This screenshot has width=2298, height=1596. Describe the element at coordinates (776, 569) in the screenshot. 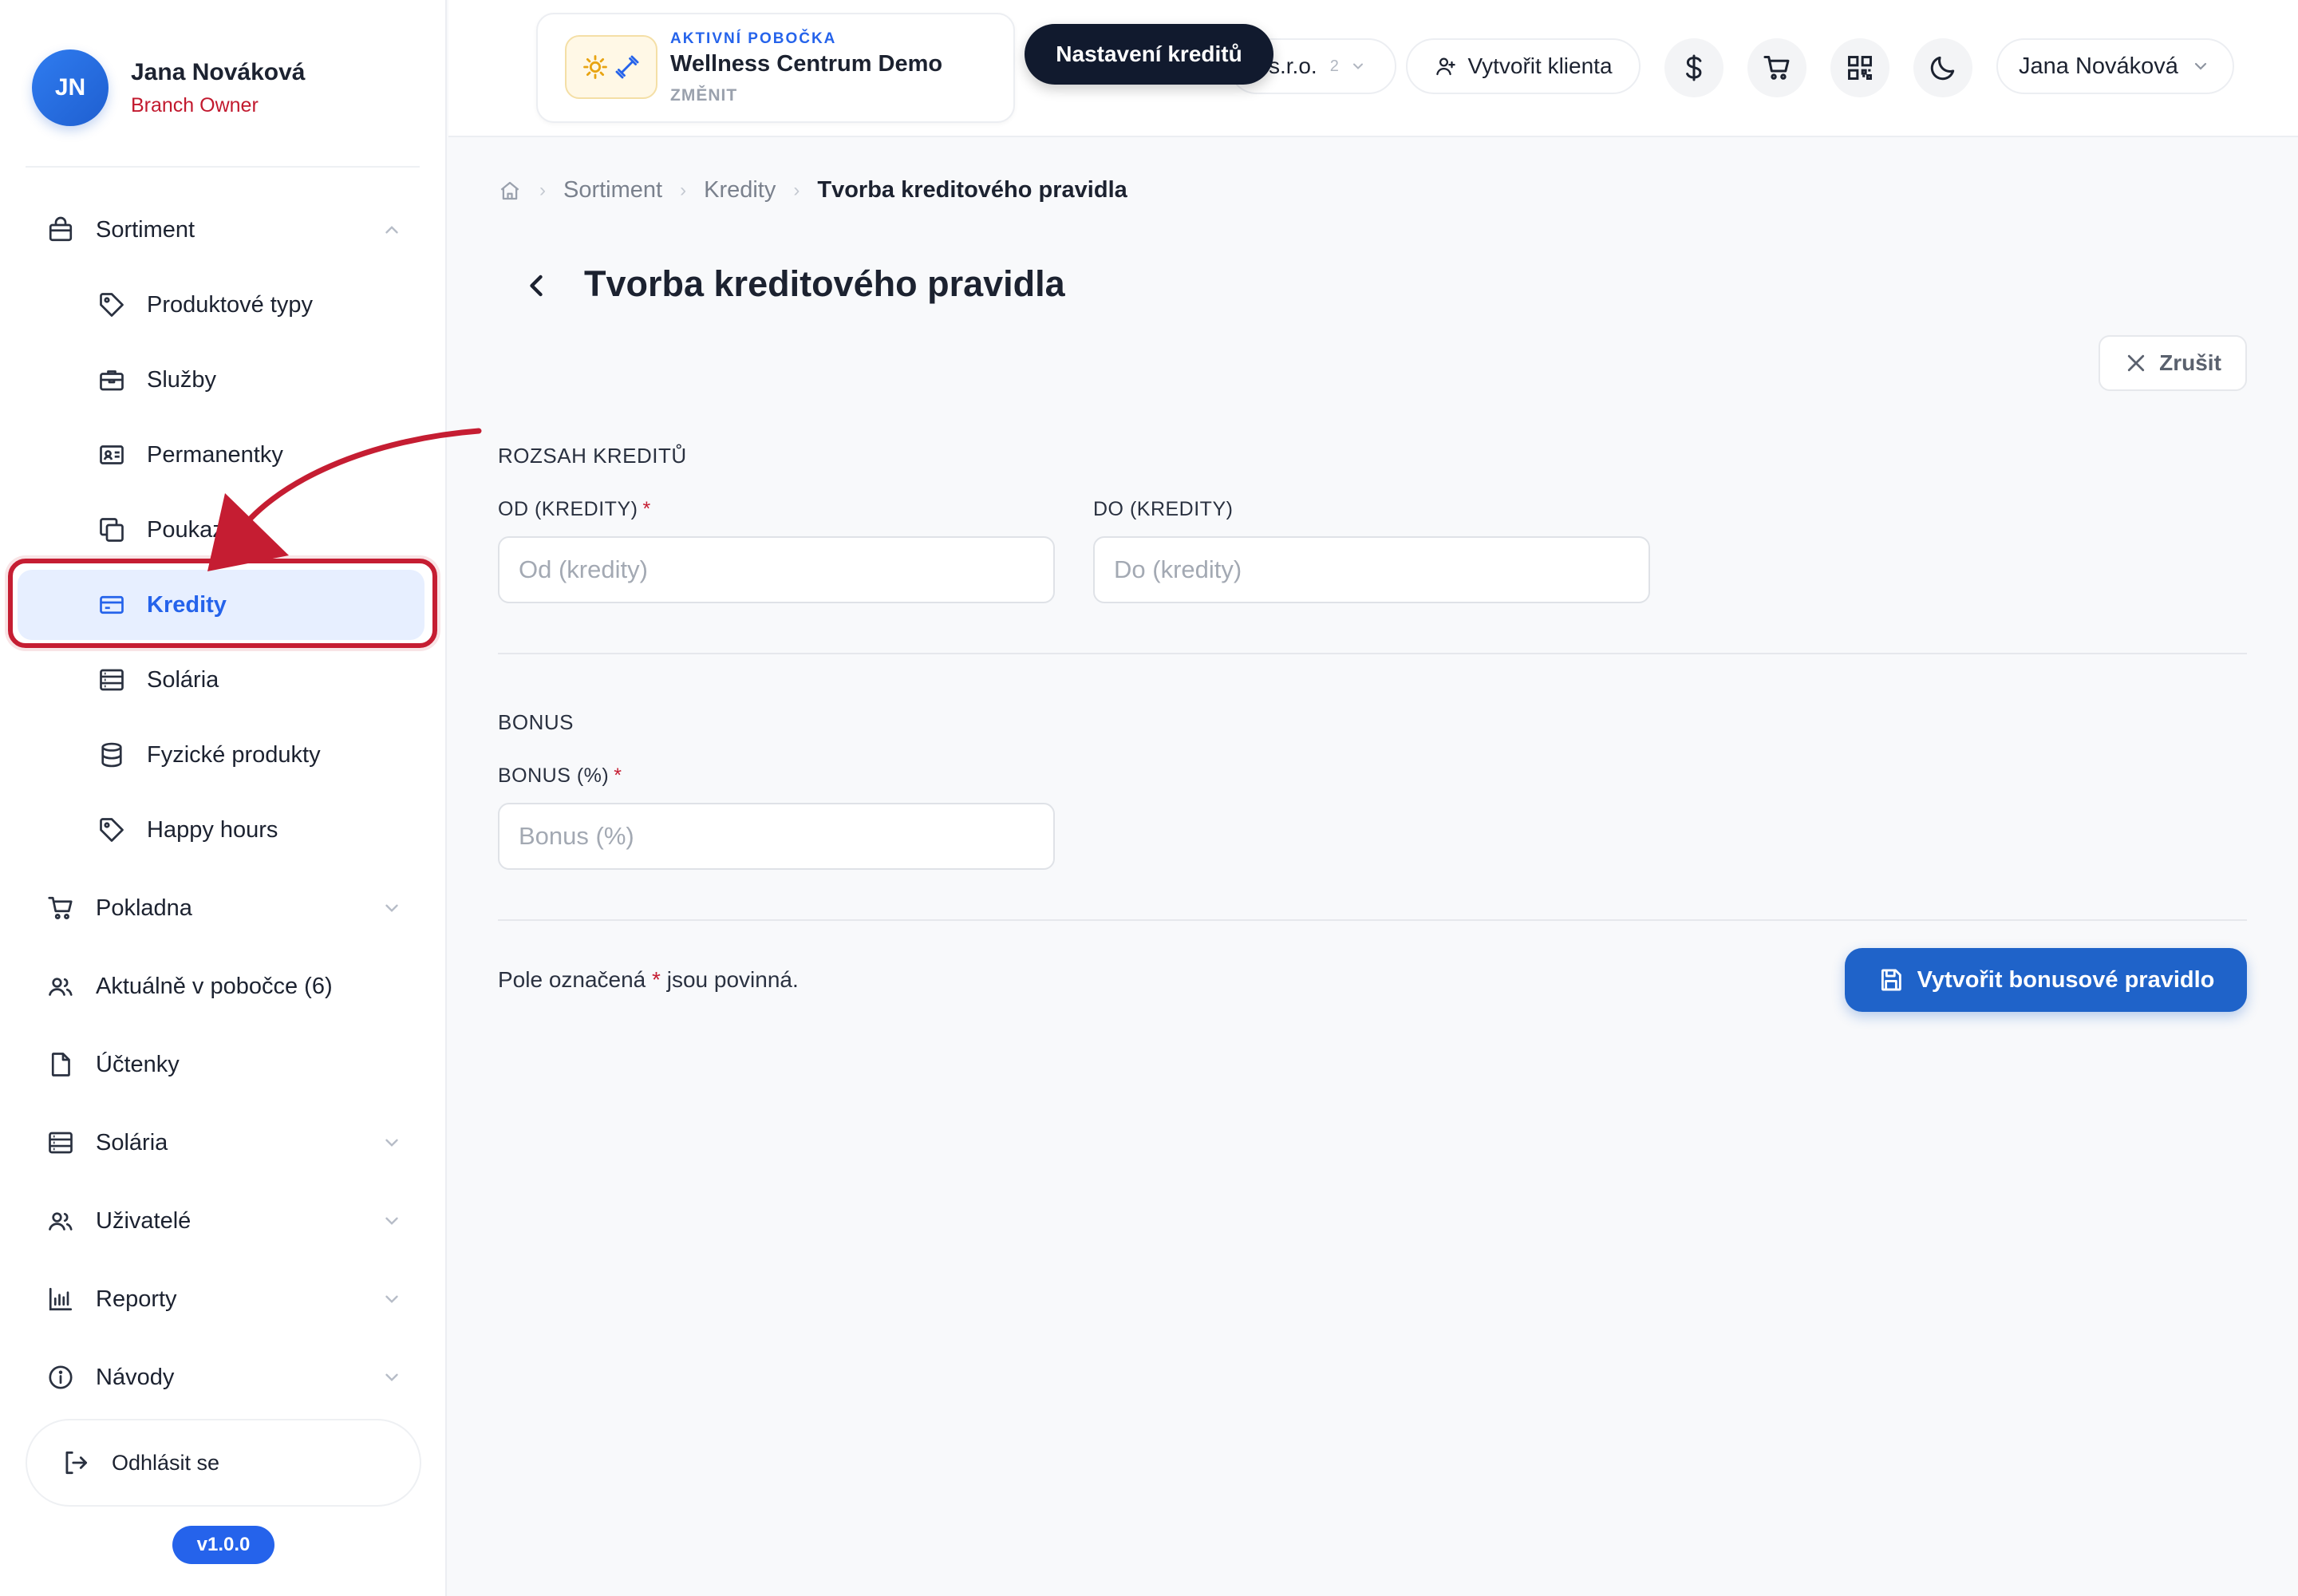

I see `from-credits-input` at that location.